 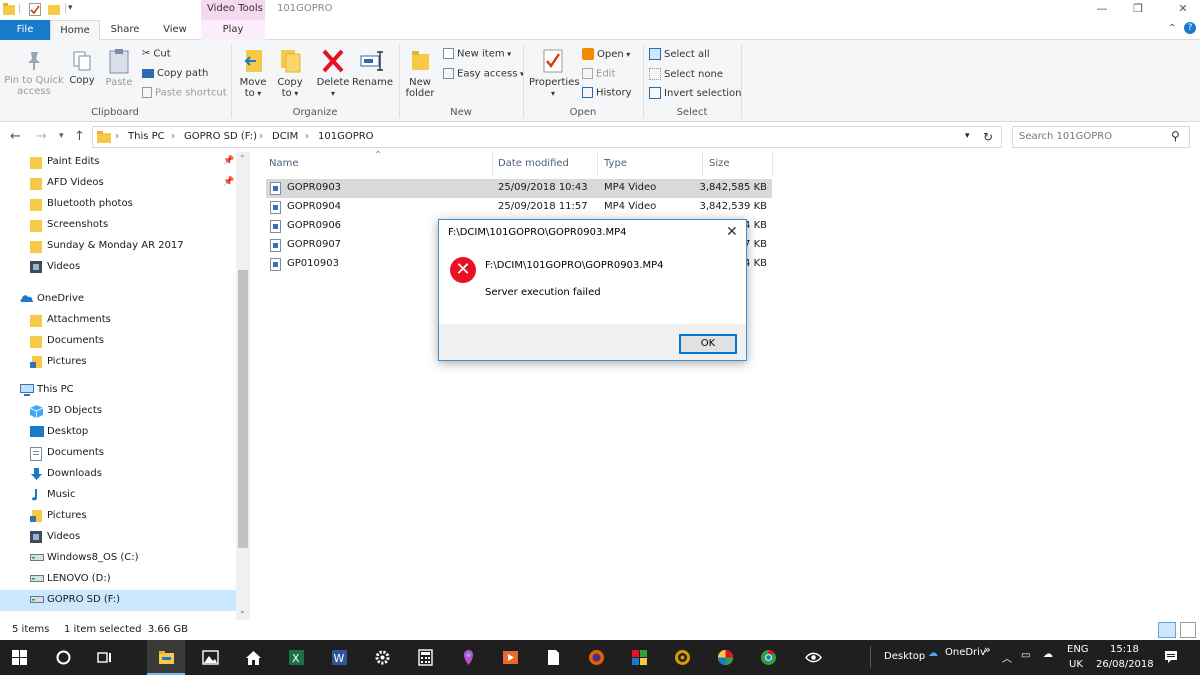 I want to click on nav-item: This PC, so click(x=118, y=390).